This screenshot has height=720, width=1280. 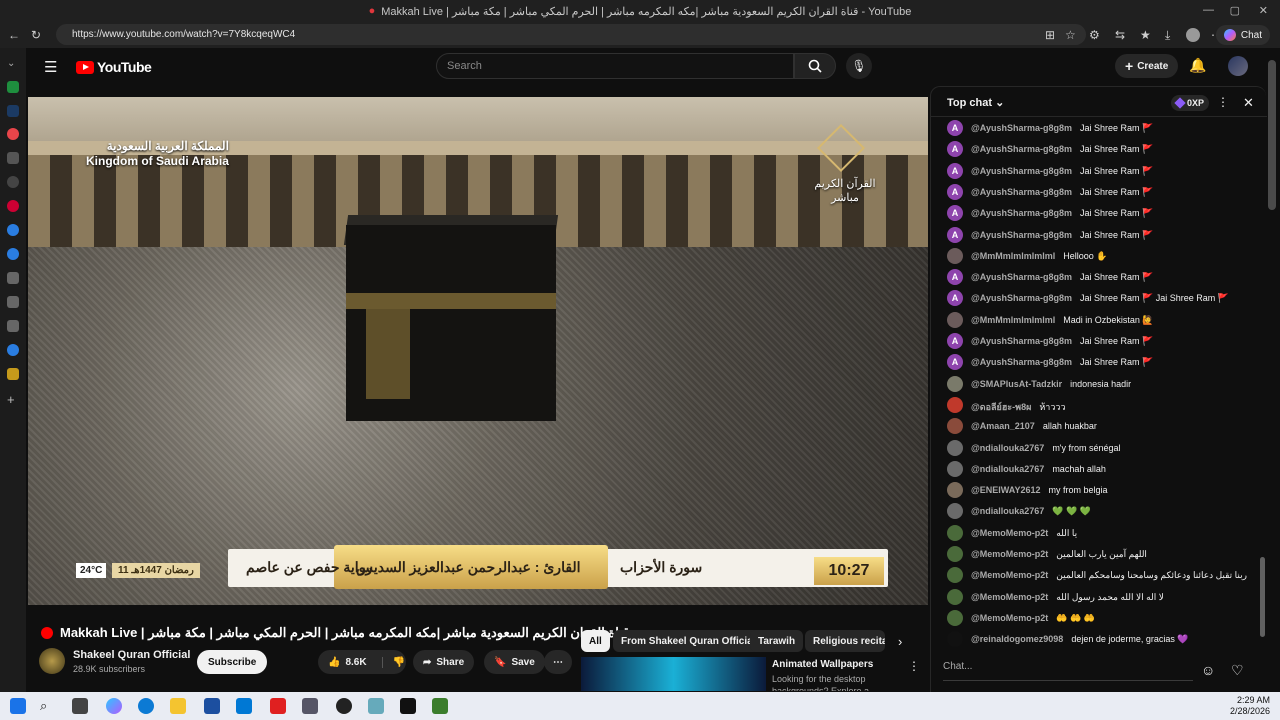 What do you see at coordinates (13, 64) in the screenshot?
I see `sidebar-collapse-icon: ⌄` at bounding box center [13, 64].